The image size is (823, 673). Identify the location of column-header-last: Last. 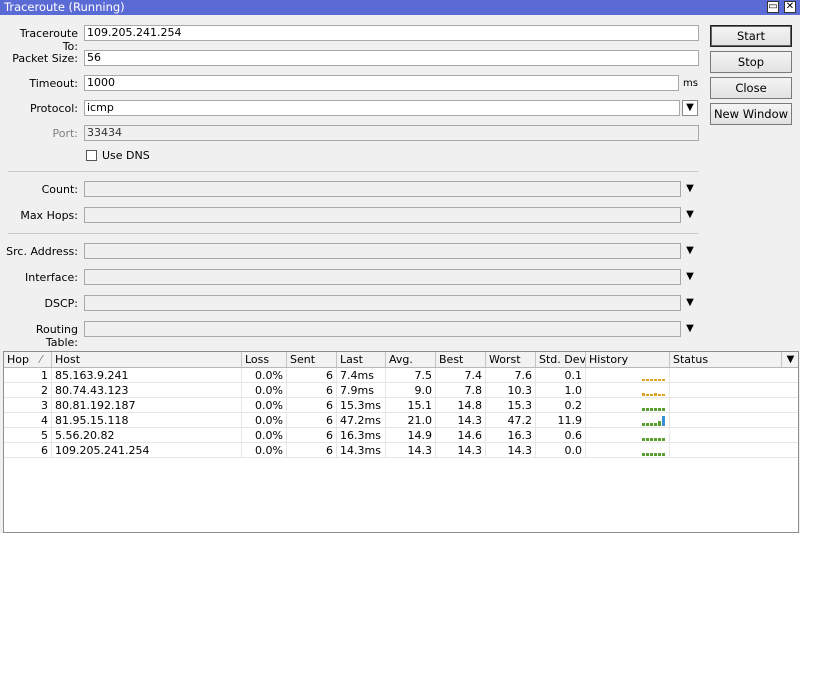
(361, 359).